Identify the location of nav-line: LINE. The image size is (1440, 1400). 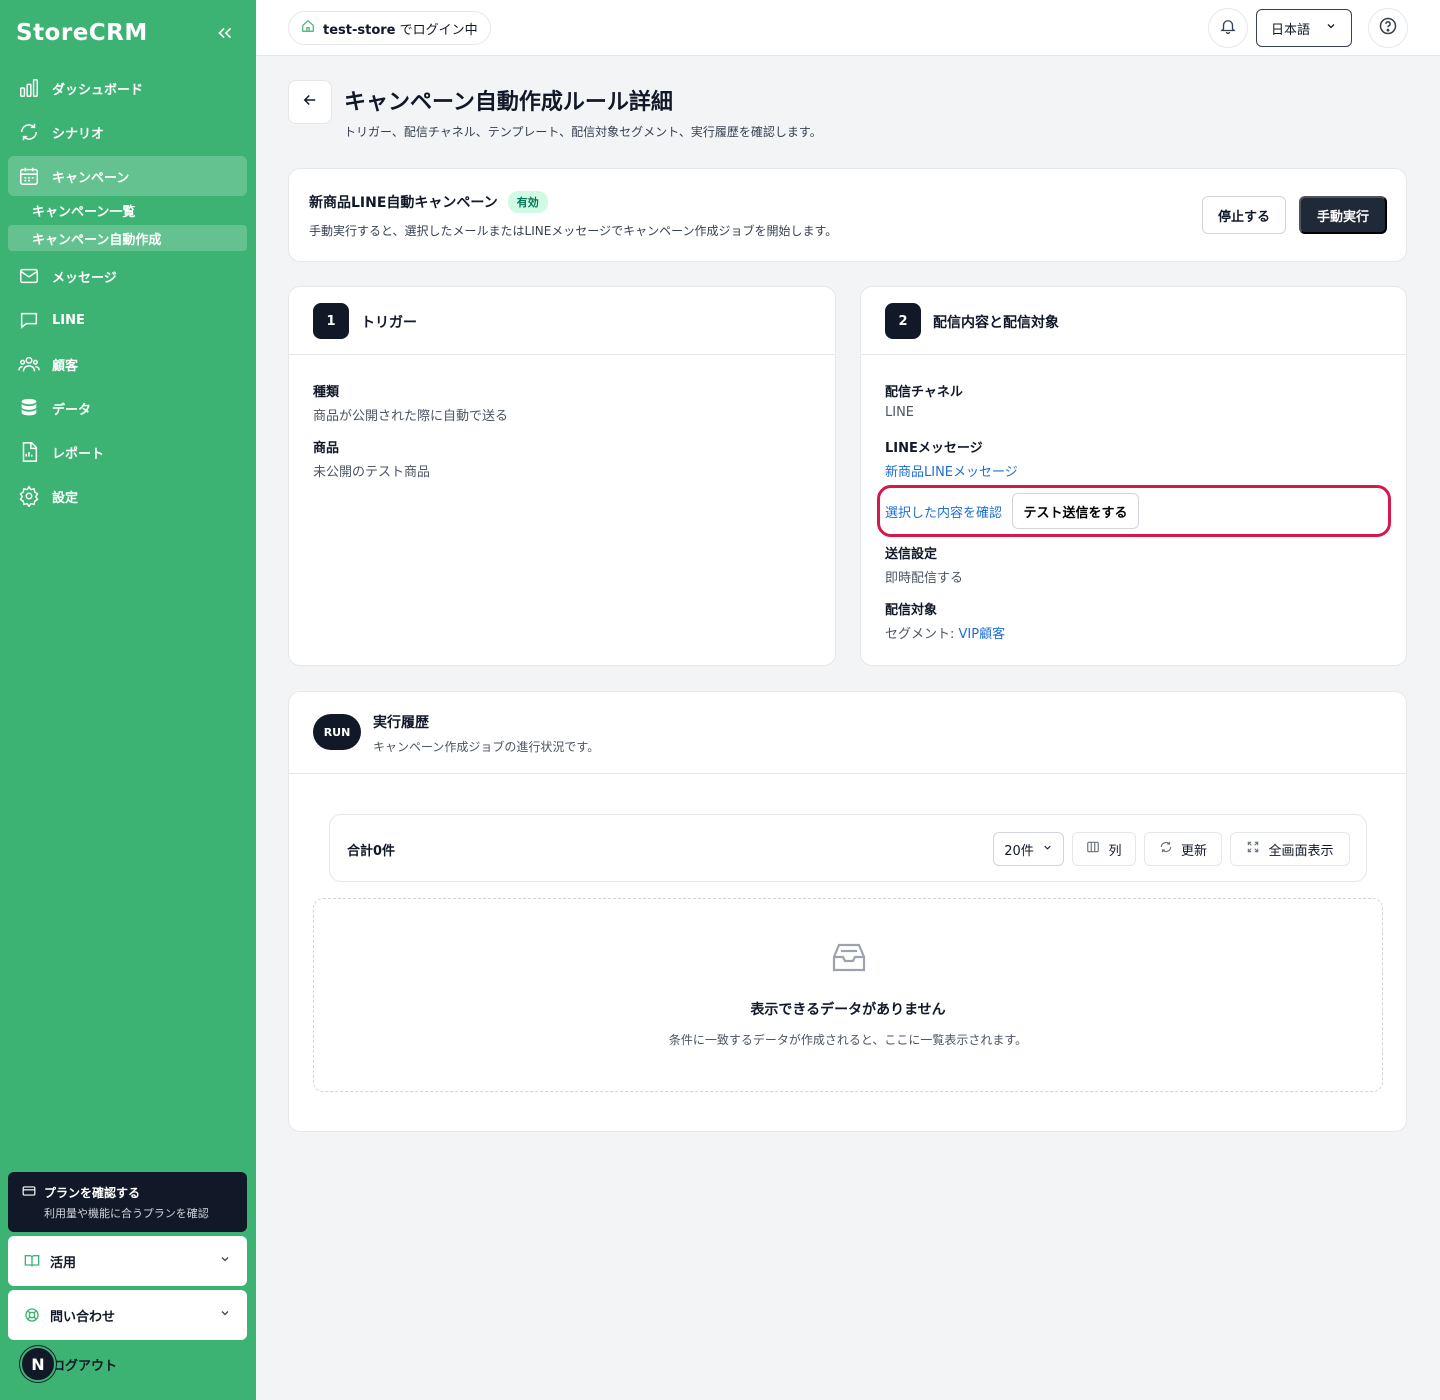
(127, 320).